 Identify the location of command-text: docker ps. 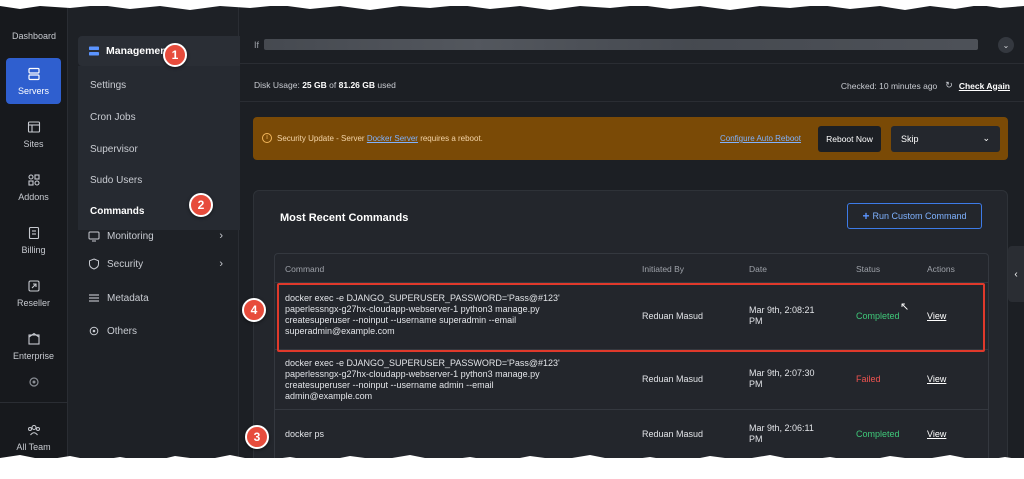
(304, 434).